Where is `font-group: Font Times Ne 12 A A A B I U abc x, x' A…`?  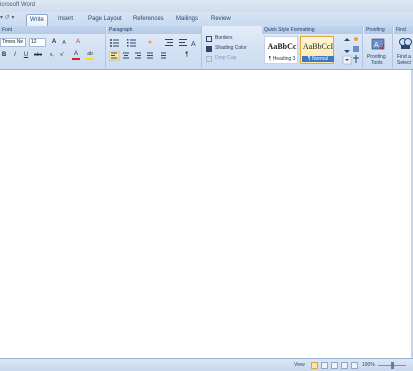 font-group: Font Times Ne 12 A A A B I U abc x, x' A… is located at coordinates (53, 48).